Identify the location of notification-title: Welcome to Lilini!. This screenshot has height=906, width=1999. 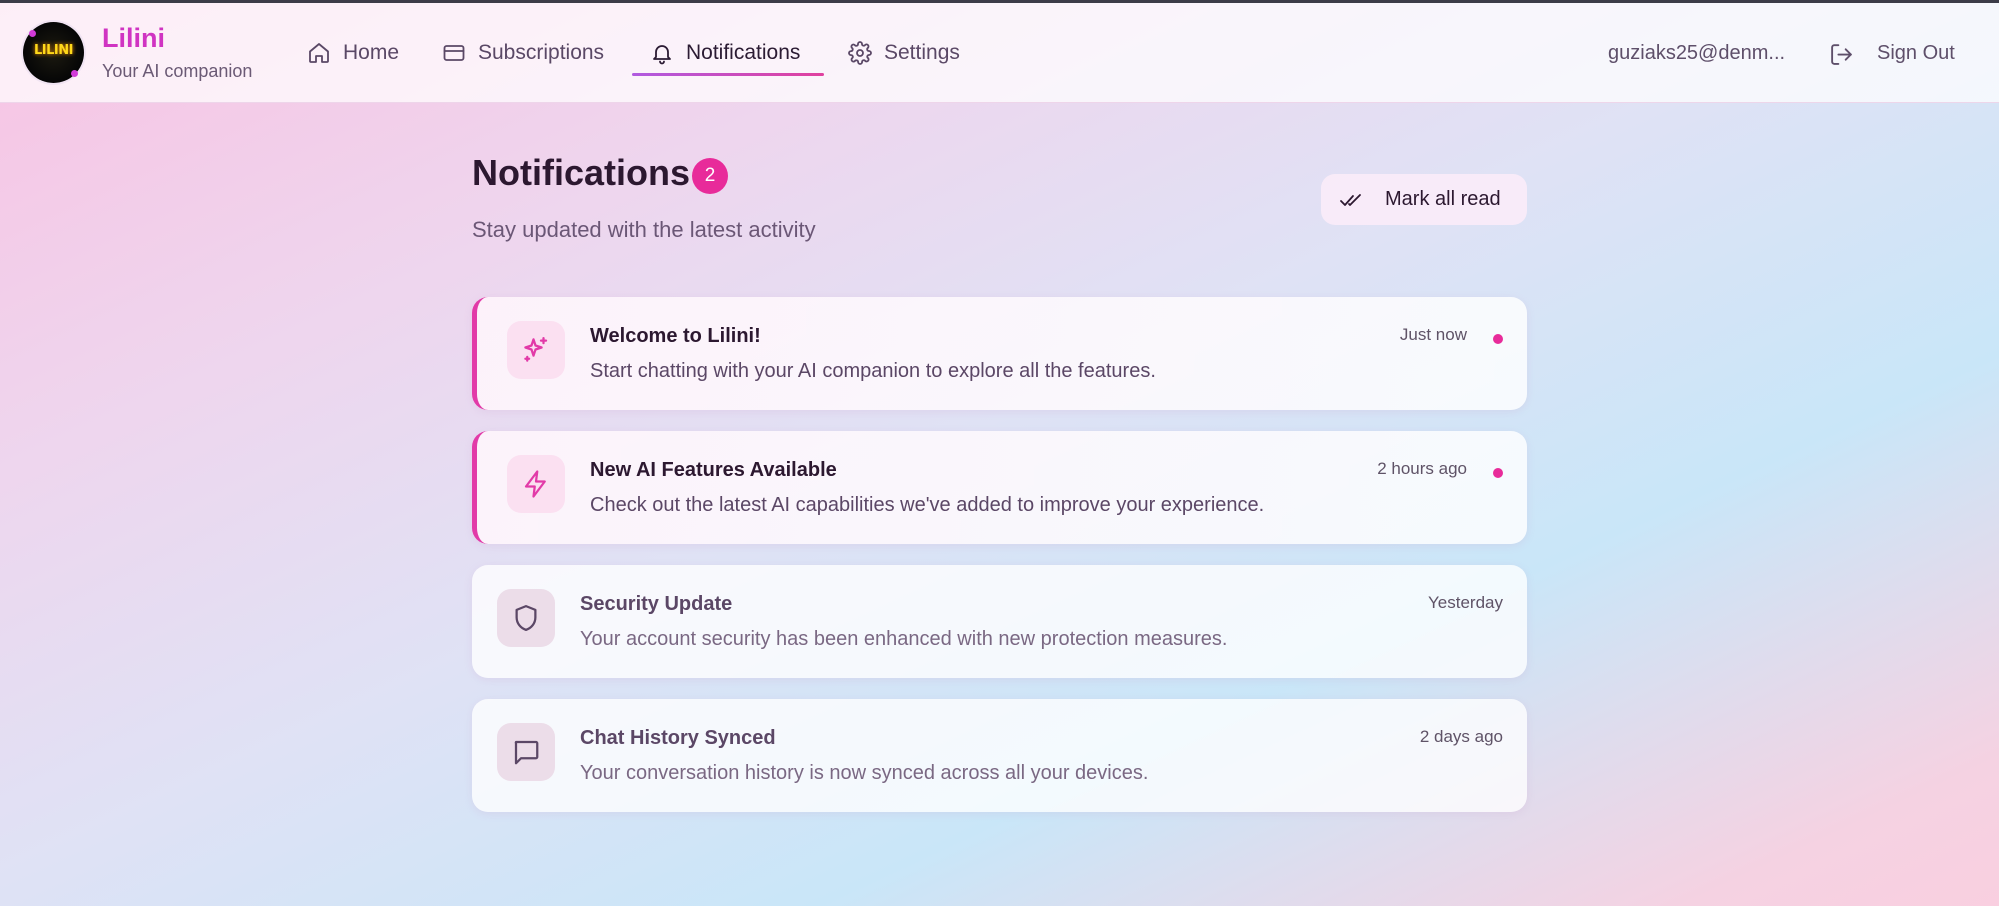
(675, 336).